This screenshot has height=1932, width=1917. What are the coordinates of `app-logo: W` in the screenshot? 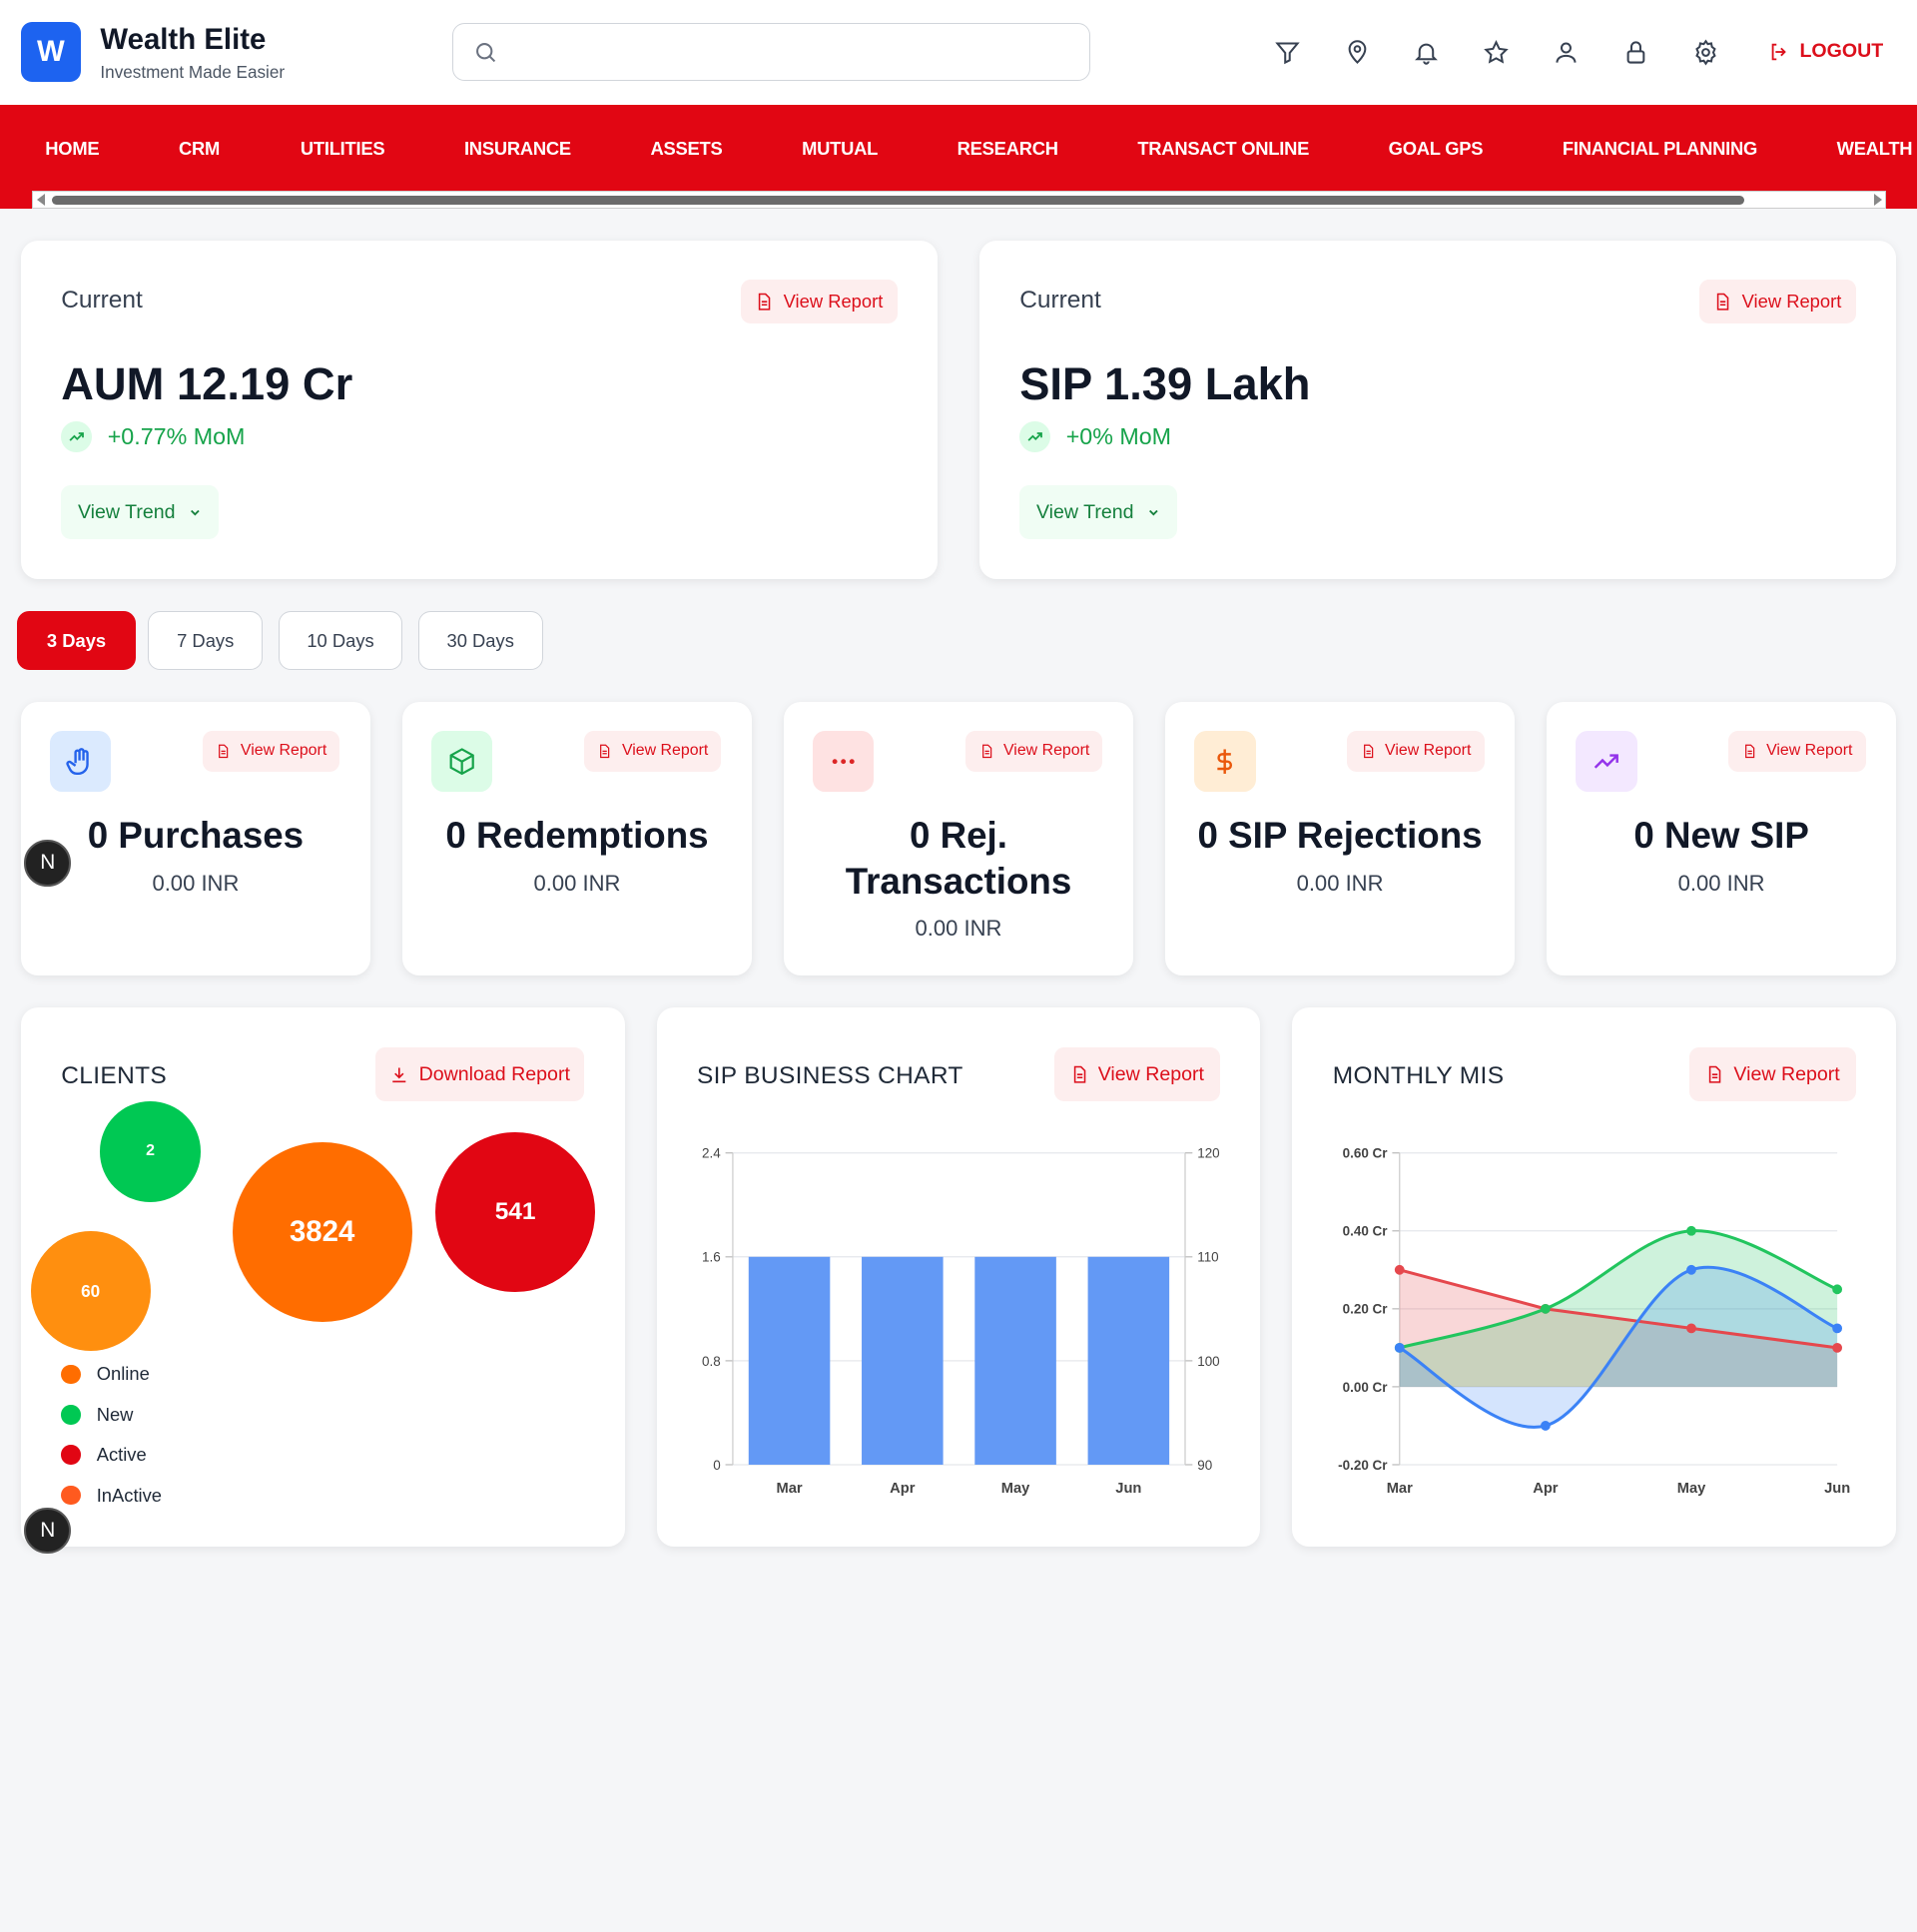 It's located at (50, 52).